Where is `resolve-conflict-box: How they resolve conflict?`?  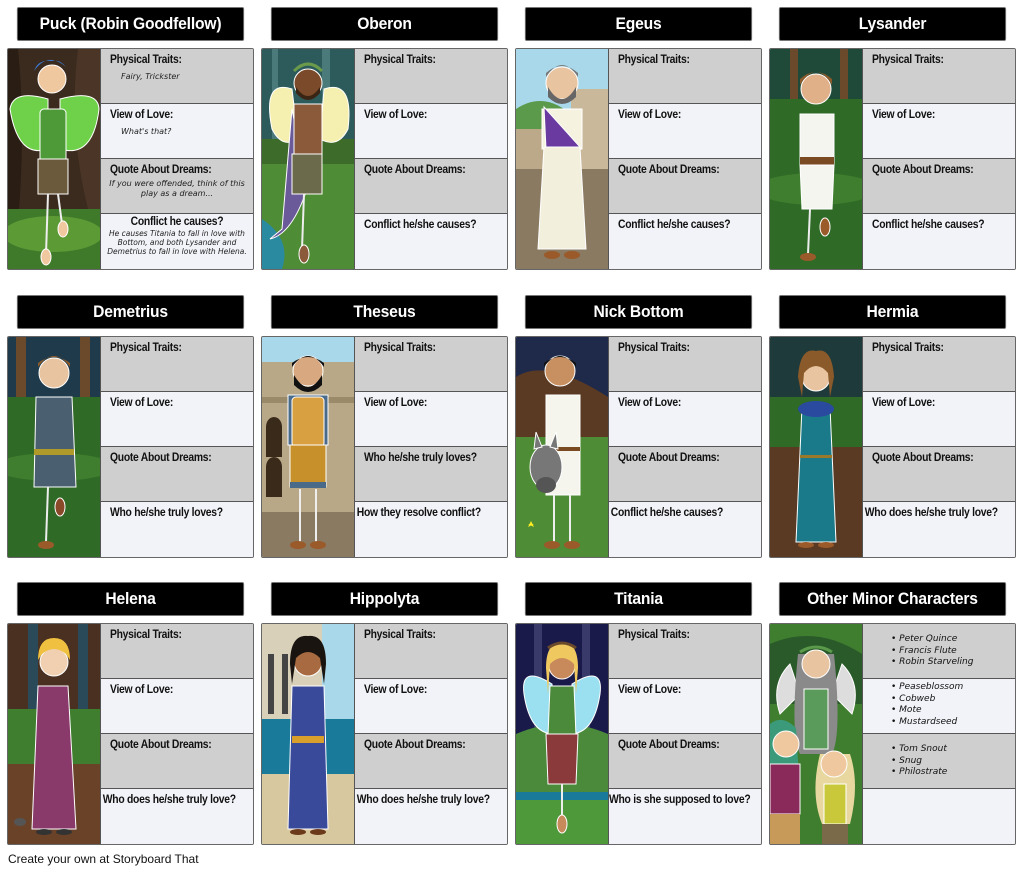
resolve-conflict-box: How they resolve conflict? is located at coordinates (431, 529).